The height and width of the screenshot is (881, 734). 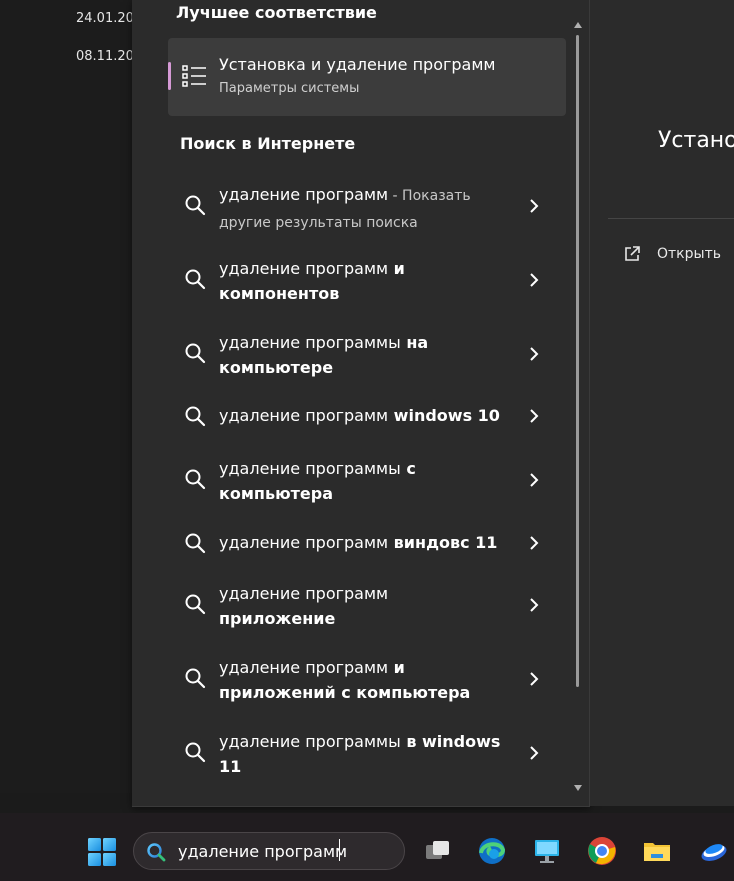 What do you see at coordinates (324, 355) in the screenshot?
I see `suggestion-text: удаление программы на компьютере` at bounding box center [324, 355].